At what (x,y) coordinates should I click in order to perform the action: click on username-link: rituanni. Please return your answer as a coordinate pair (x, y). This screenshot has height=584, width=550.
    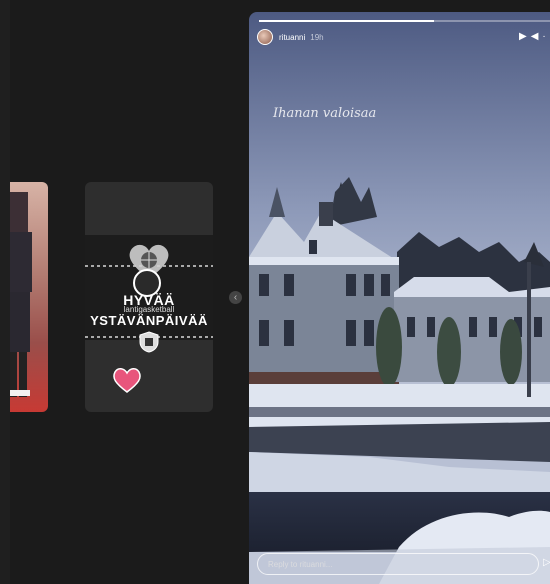
    Looking at the image, I should click on (292, 37).